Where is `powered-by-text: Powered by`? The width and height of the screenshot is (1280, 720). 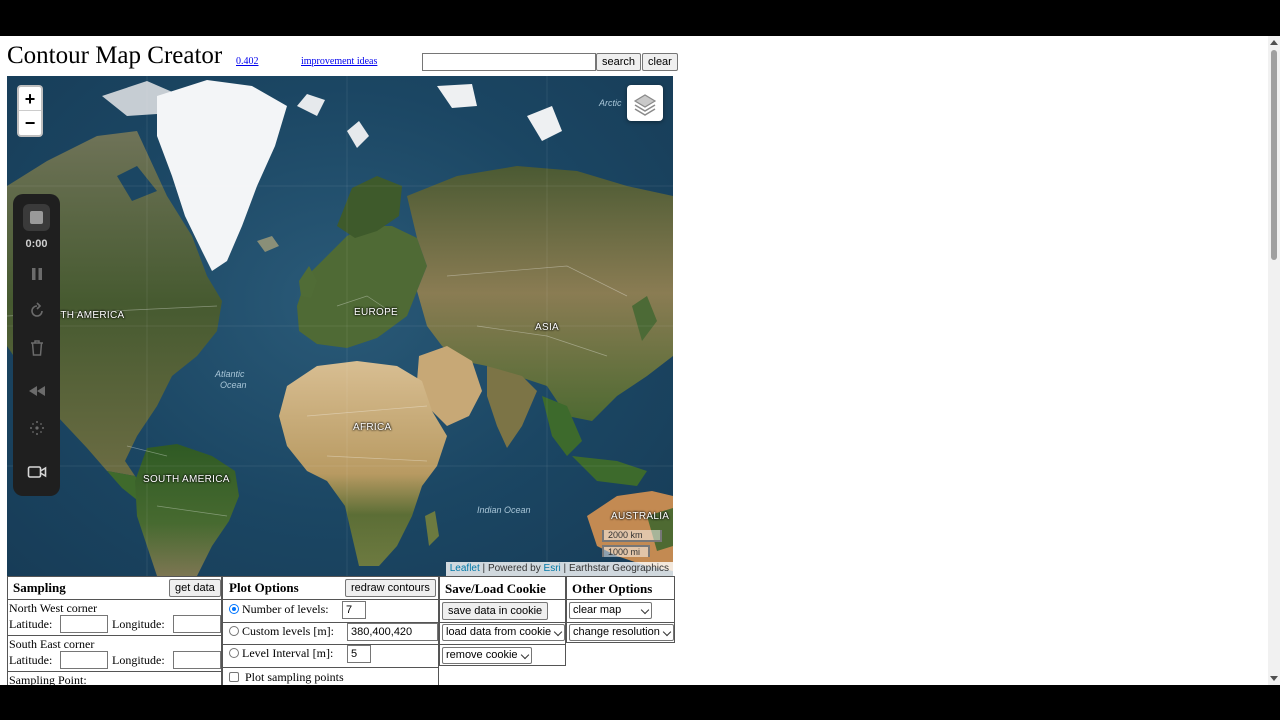 powered-by-text: Powered by is located at coordinates (514, 568).